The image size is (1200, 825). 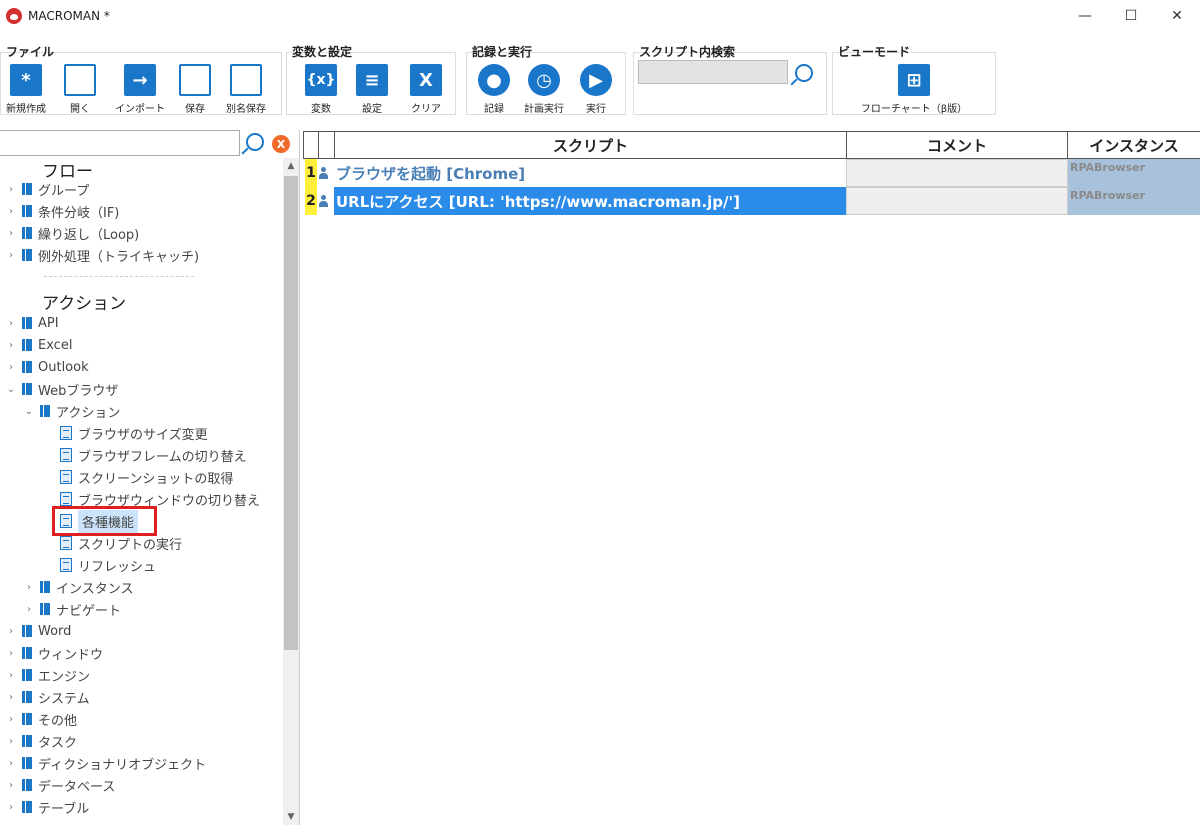 I want to click on tree-item-outlook: › Outlook, so click(x=46, y=367).